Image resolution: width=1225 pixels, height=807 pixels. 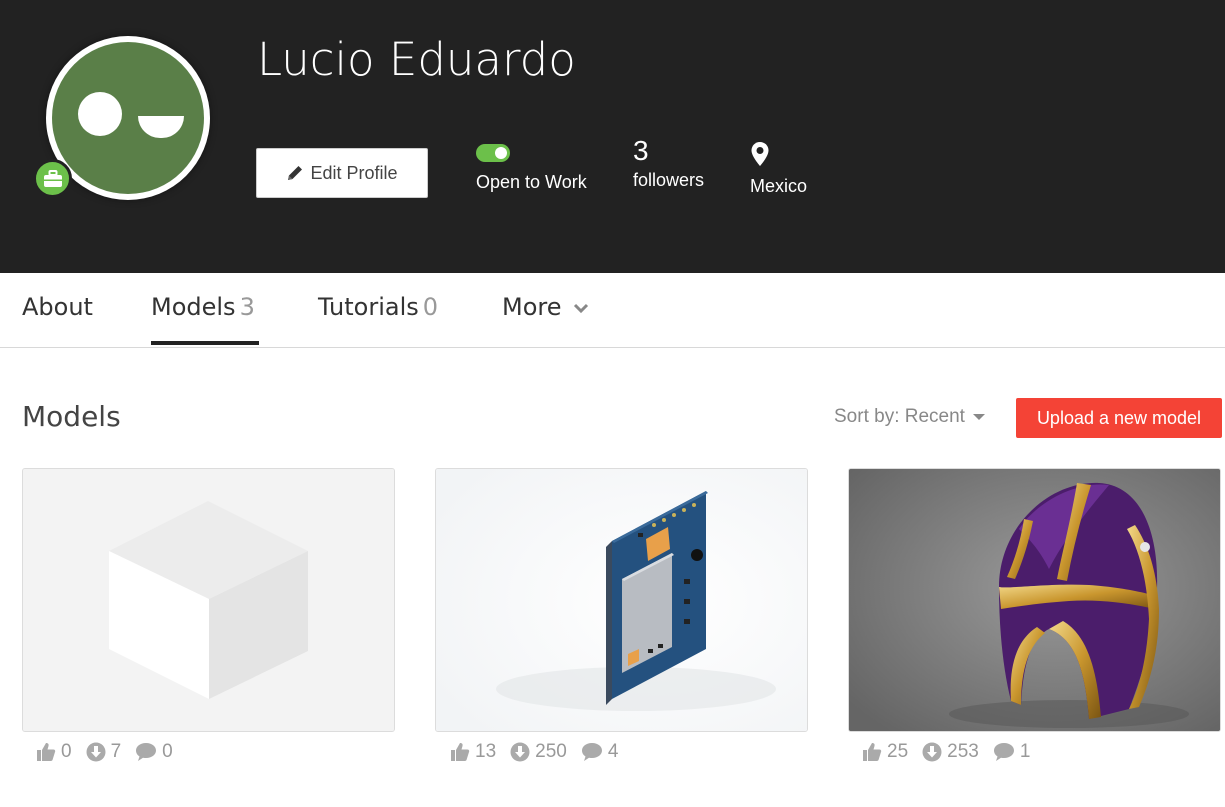 I want to click on chevron-down-icon, so click(x=581, y=308).